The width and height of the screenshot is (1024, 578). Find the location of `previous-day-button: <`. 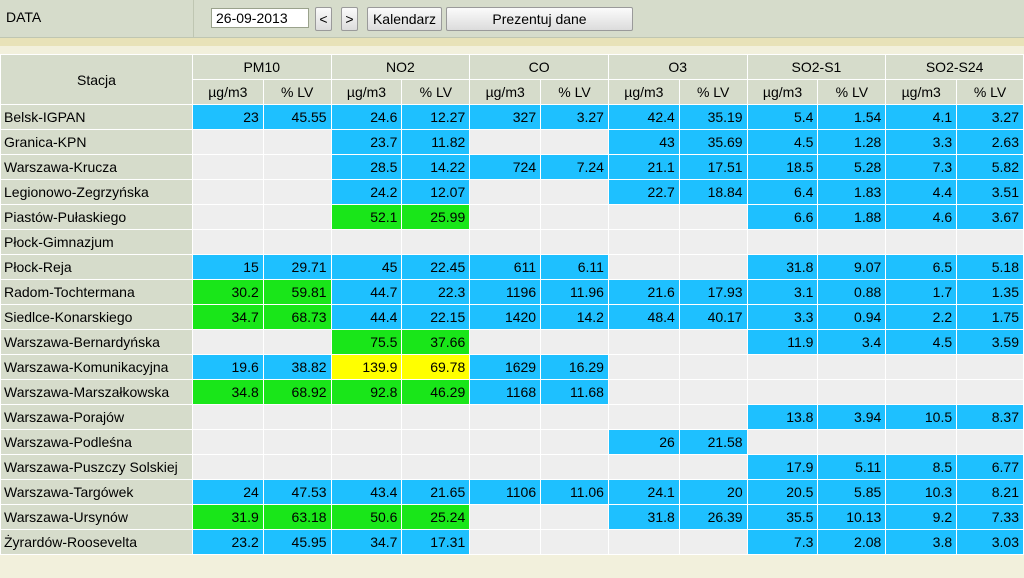

previous-day-button: < is located at coordinates (323, 19).